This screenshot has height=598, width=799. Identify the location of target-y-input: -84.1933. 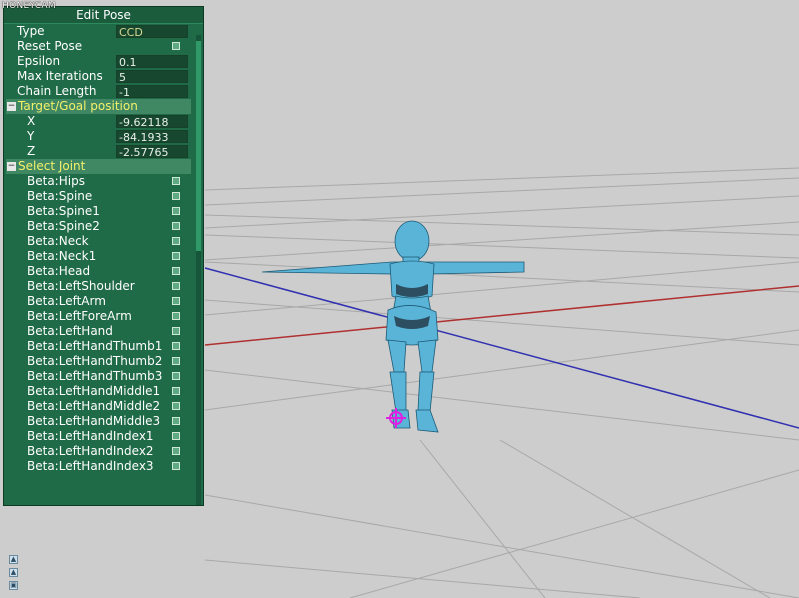
(152, 137).